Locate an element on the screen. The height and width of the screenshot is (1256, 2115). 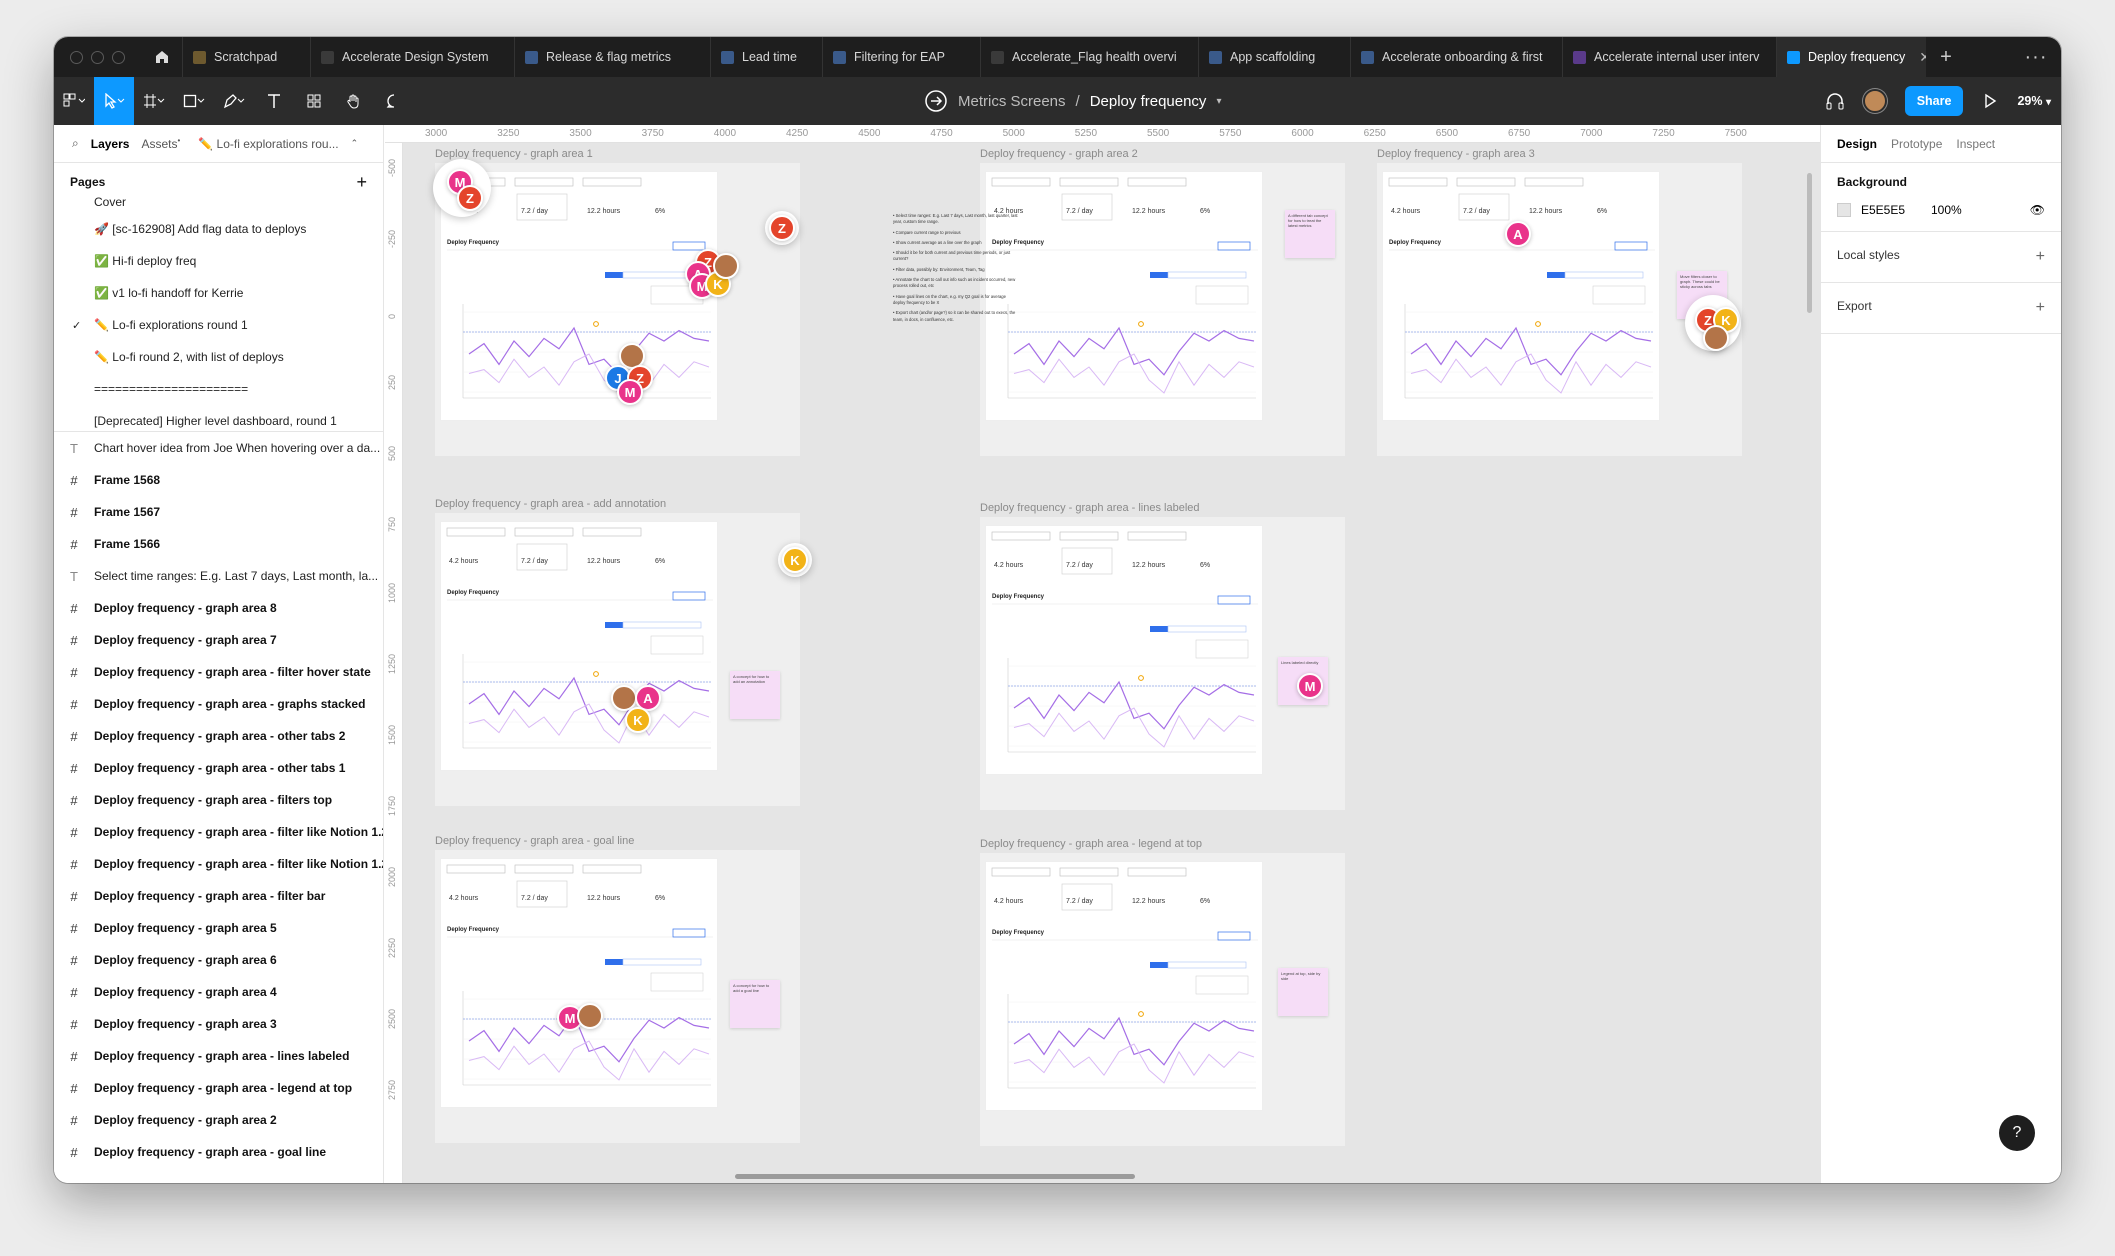
collaborator-avatar: A is located at coordinates (1518, 234).